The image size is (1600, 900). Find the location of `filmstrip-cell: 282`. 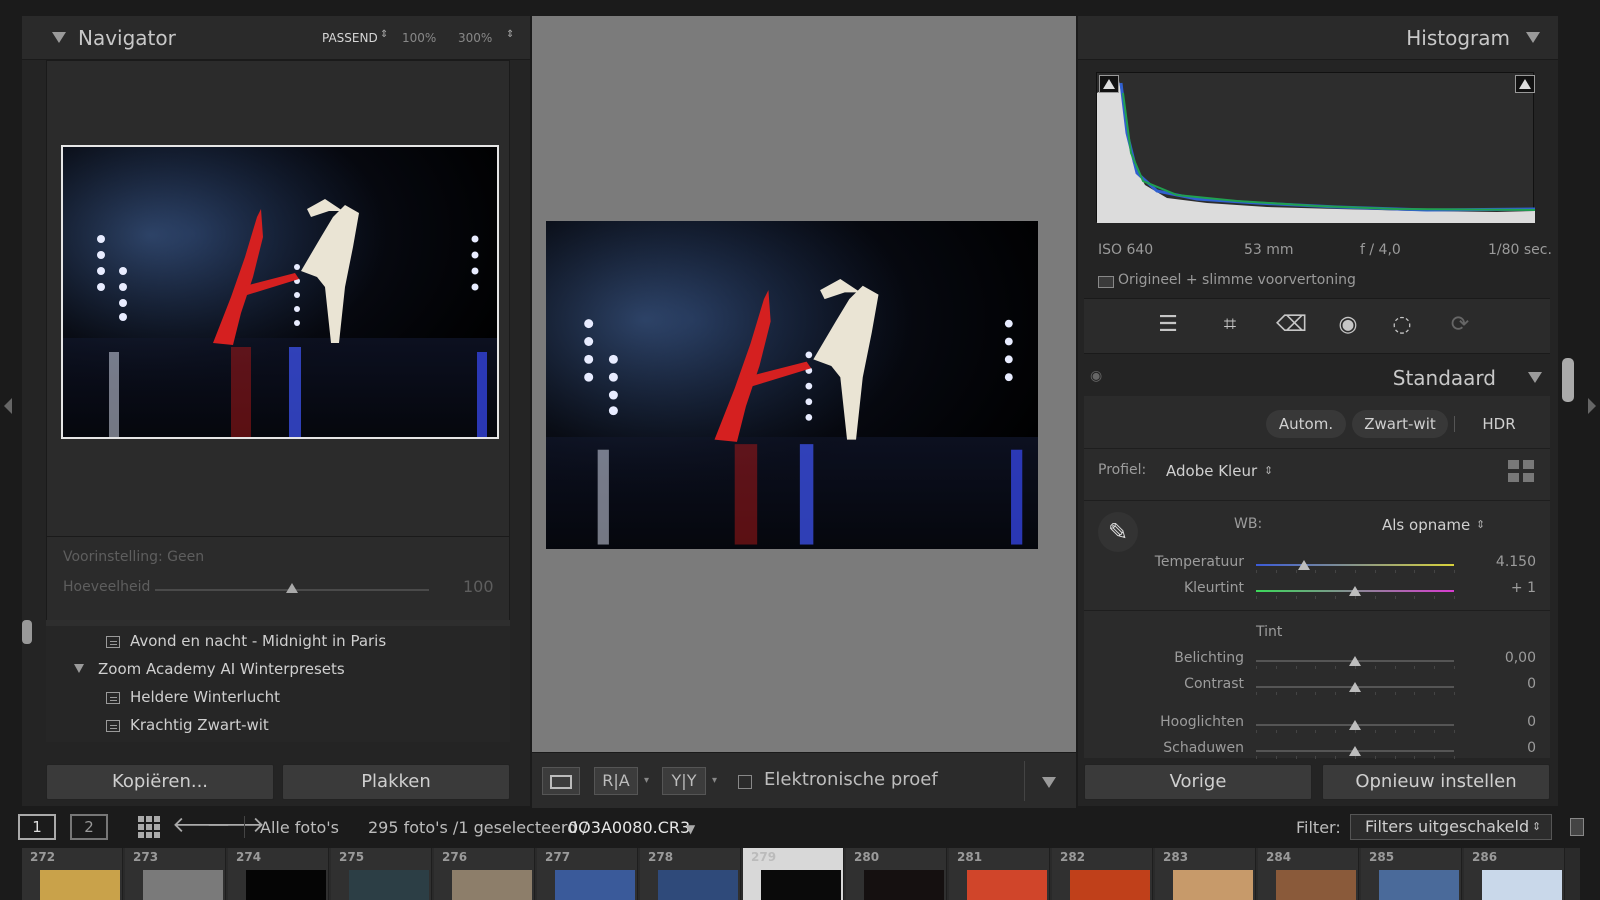

filmstrip-cell: 282 is located at coordinates (1102, 874).